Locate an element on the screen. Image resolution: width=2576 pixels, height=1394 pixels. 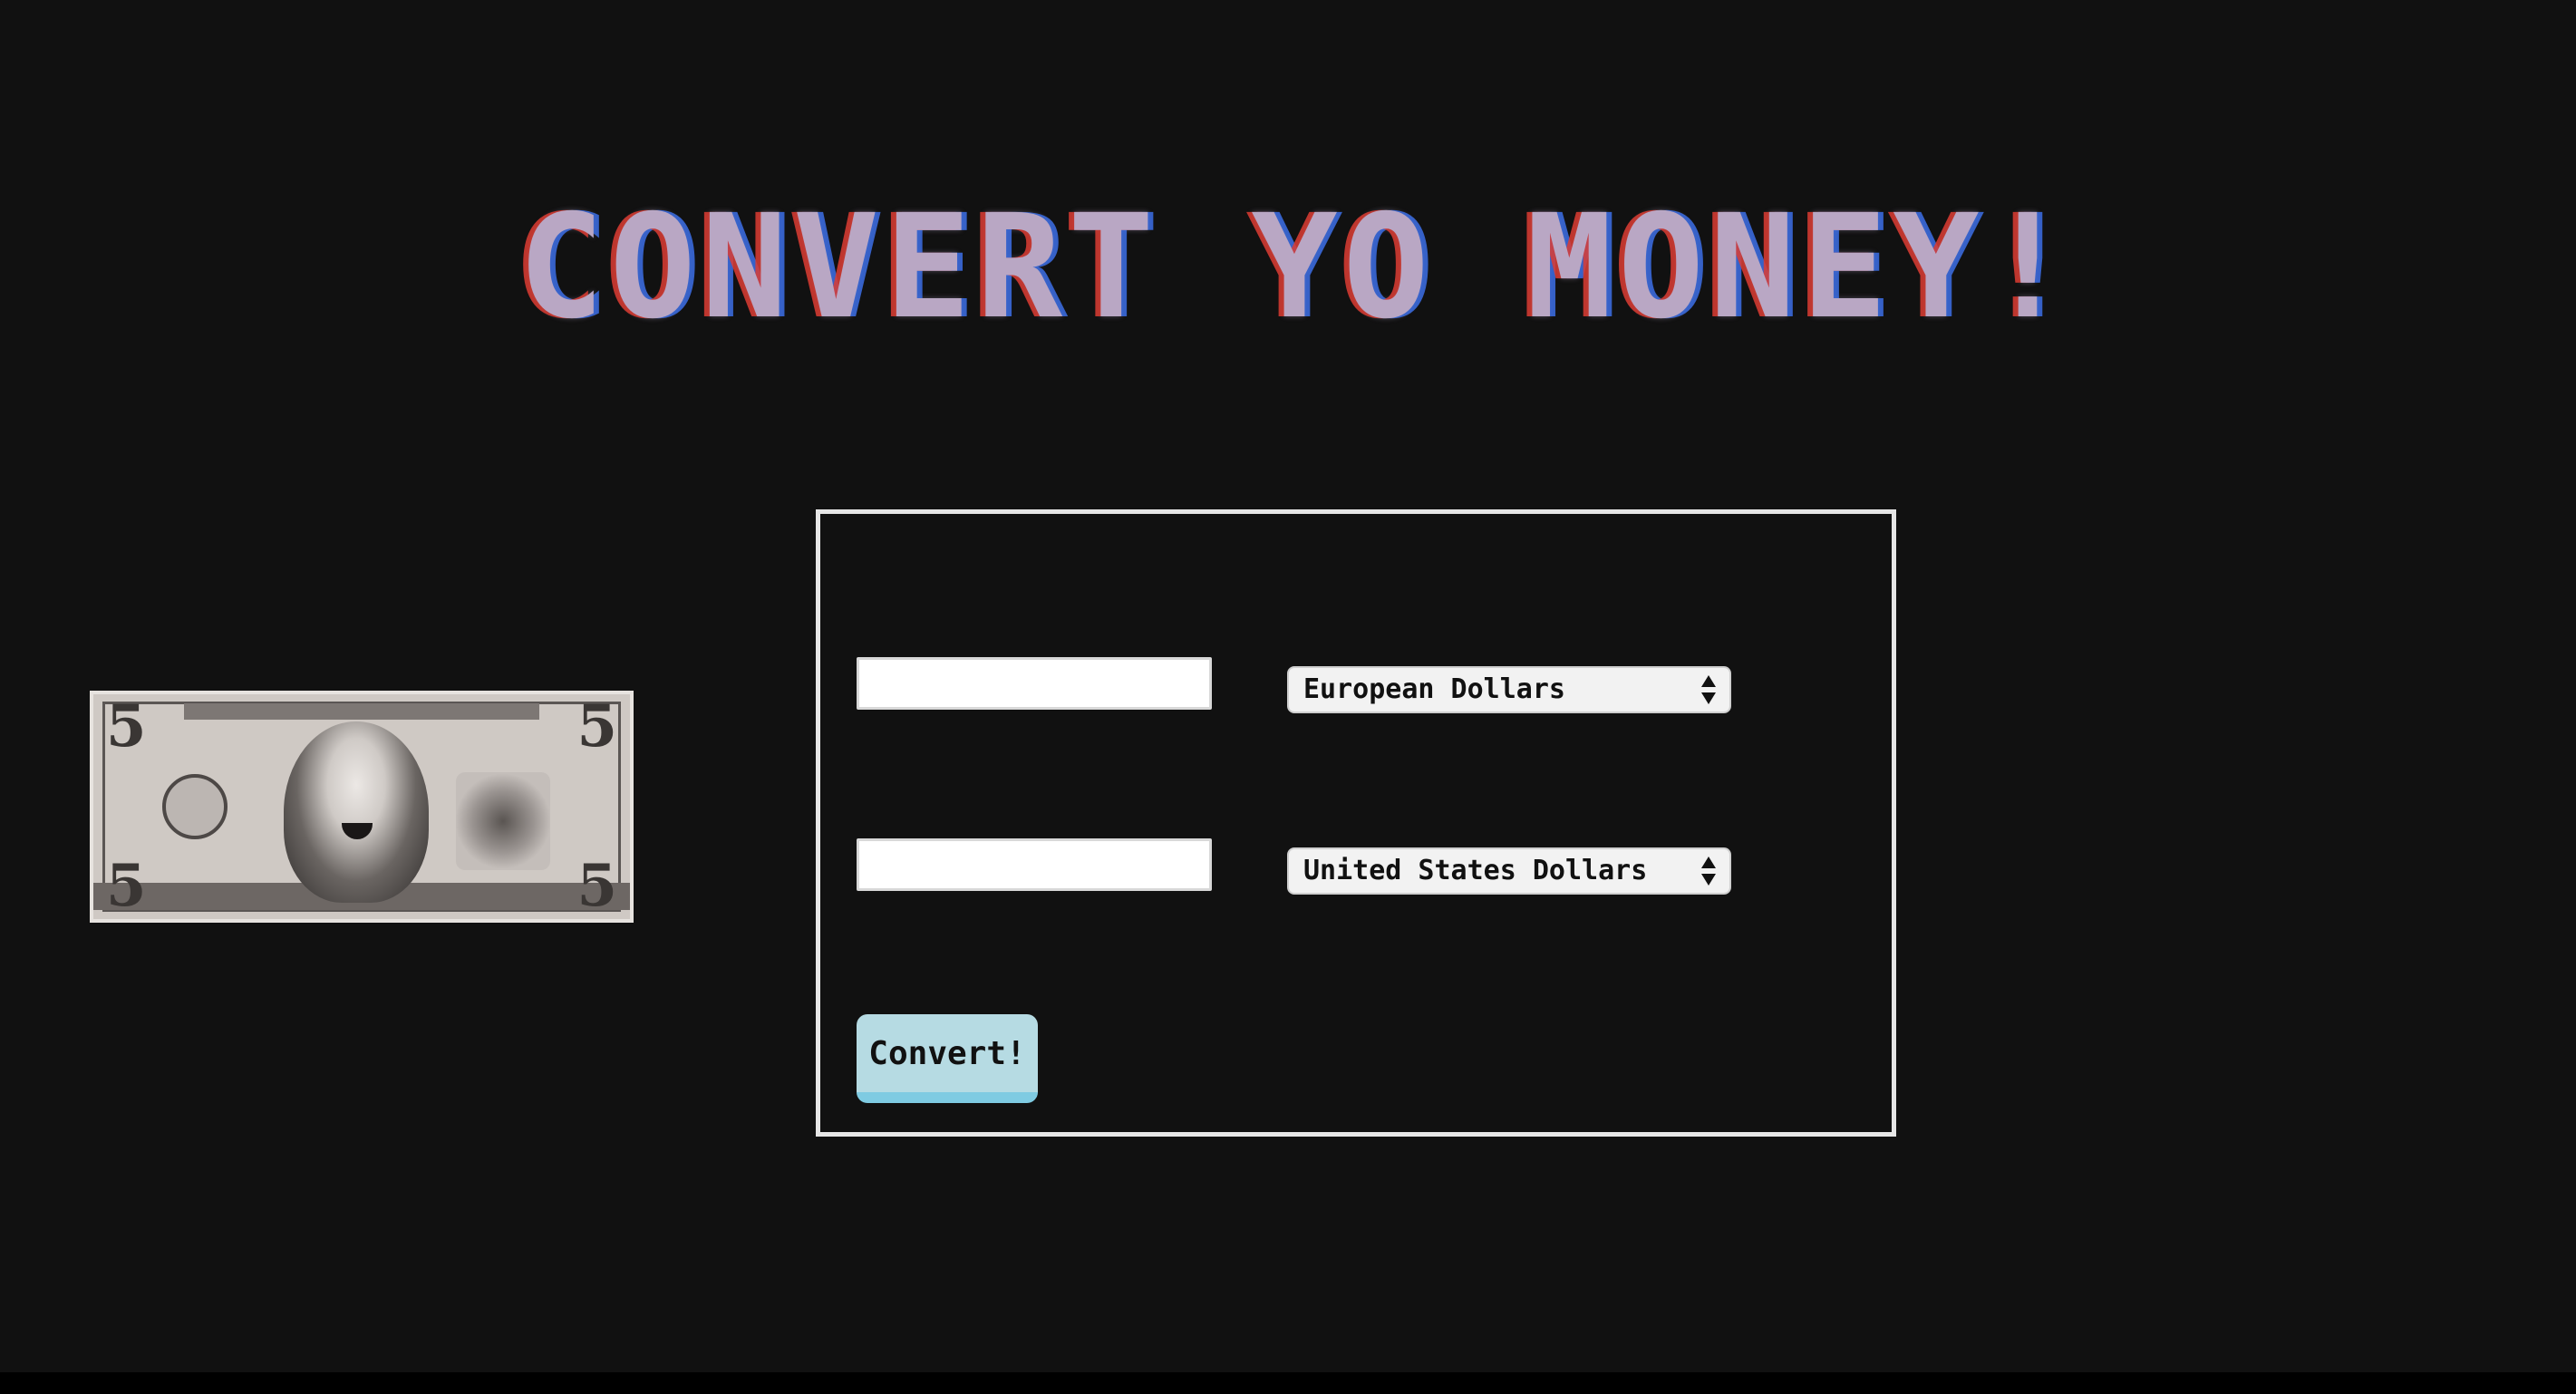
to-currency-select-wrapper: United States Dollars is located at coordinates (1509, 871).